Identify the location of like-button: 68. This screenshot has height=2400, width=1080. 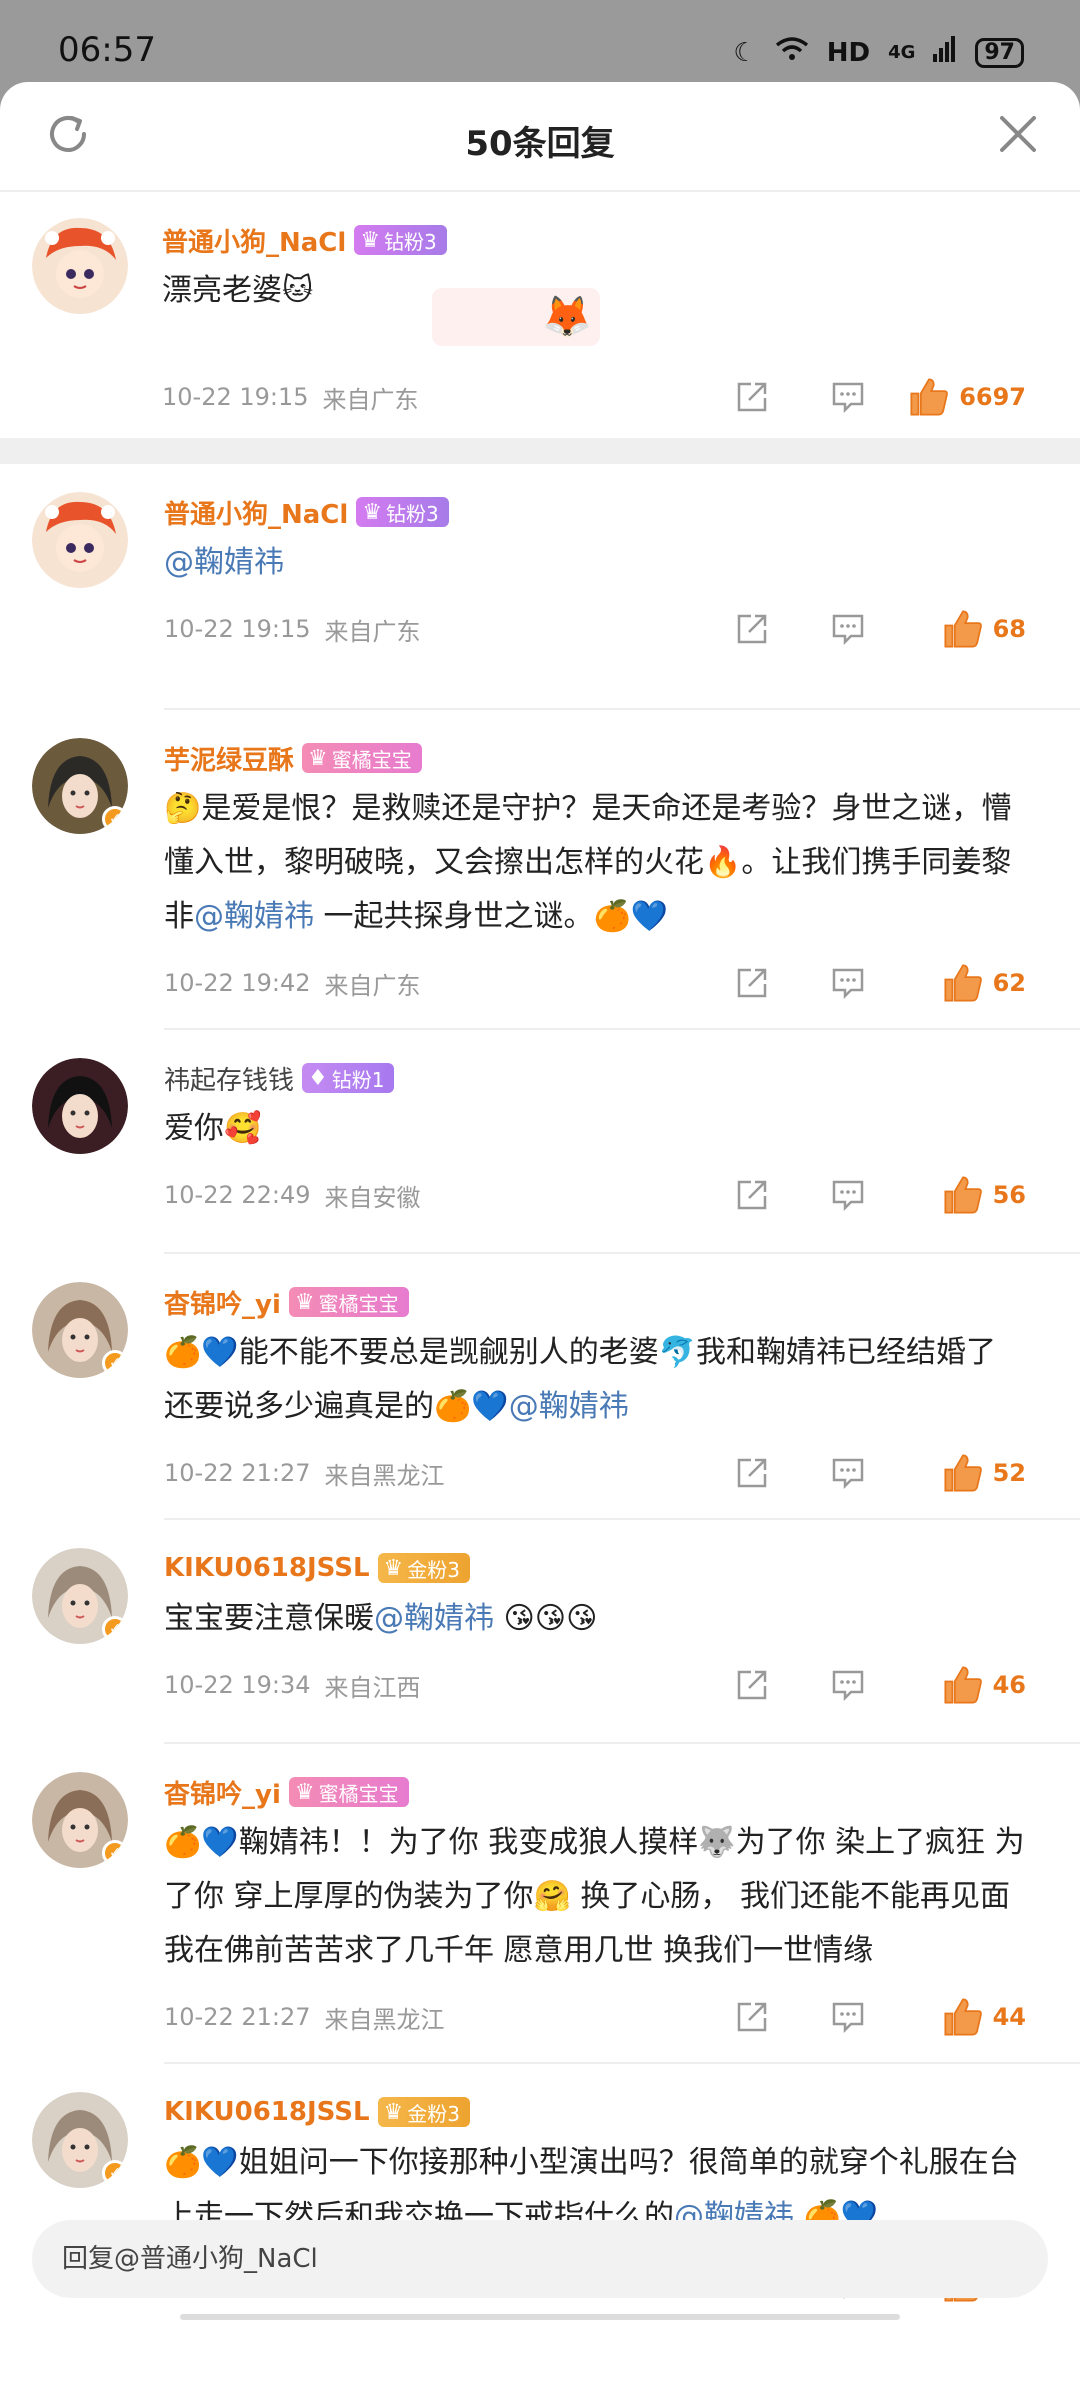
(961, 629).